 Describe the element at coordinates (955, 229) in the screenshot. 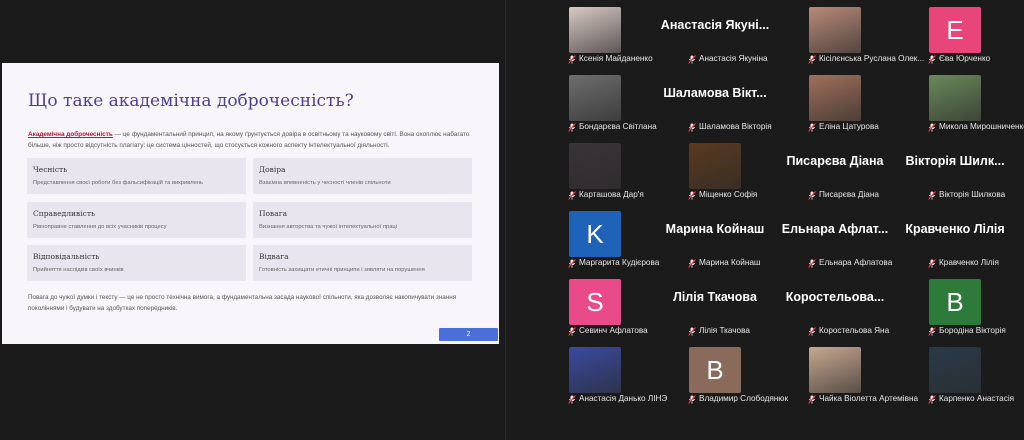

I see `participant-display-name: Кравченко Лілія` at that location.